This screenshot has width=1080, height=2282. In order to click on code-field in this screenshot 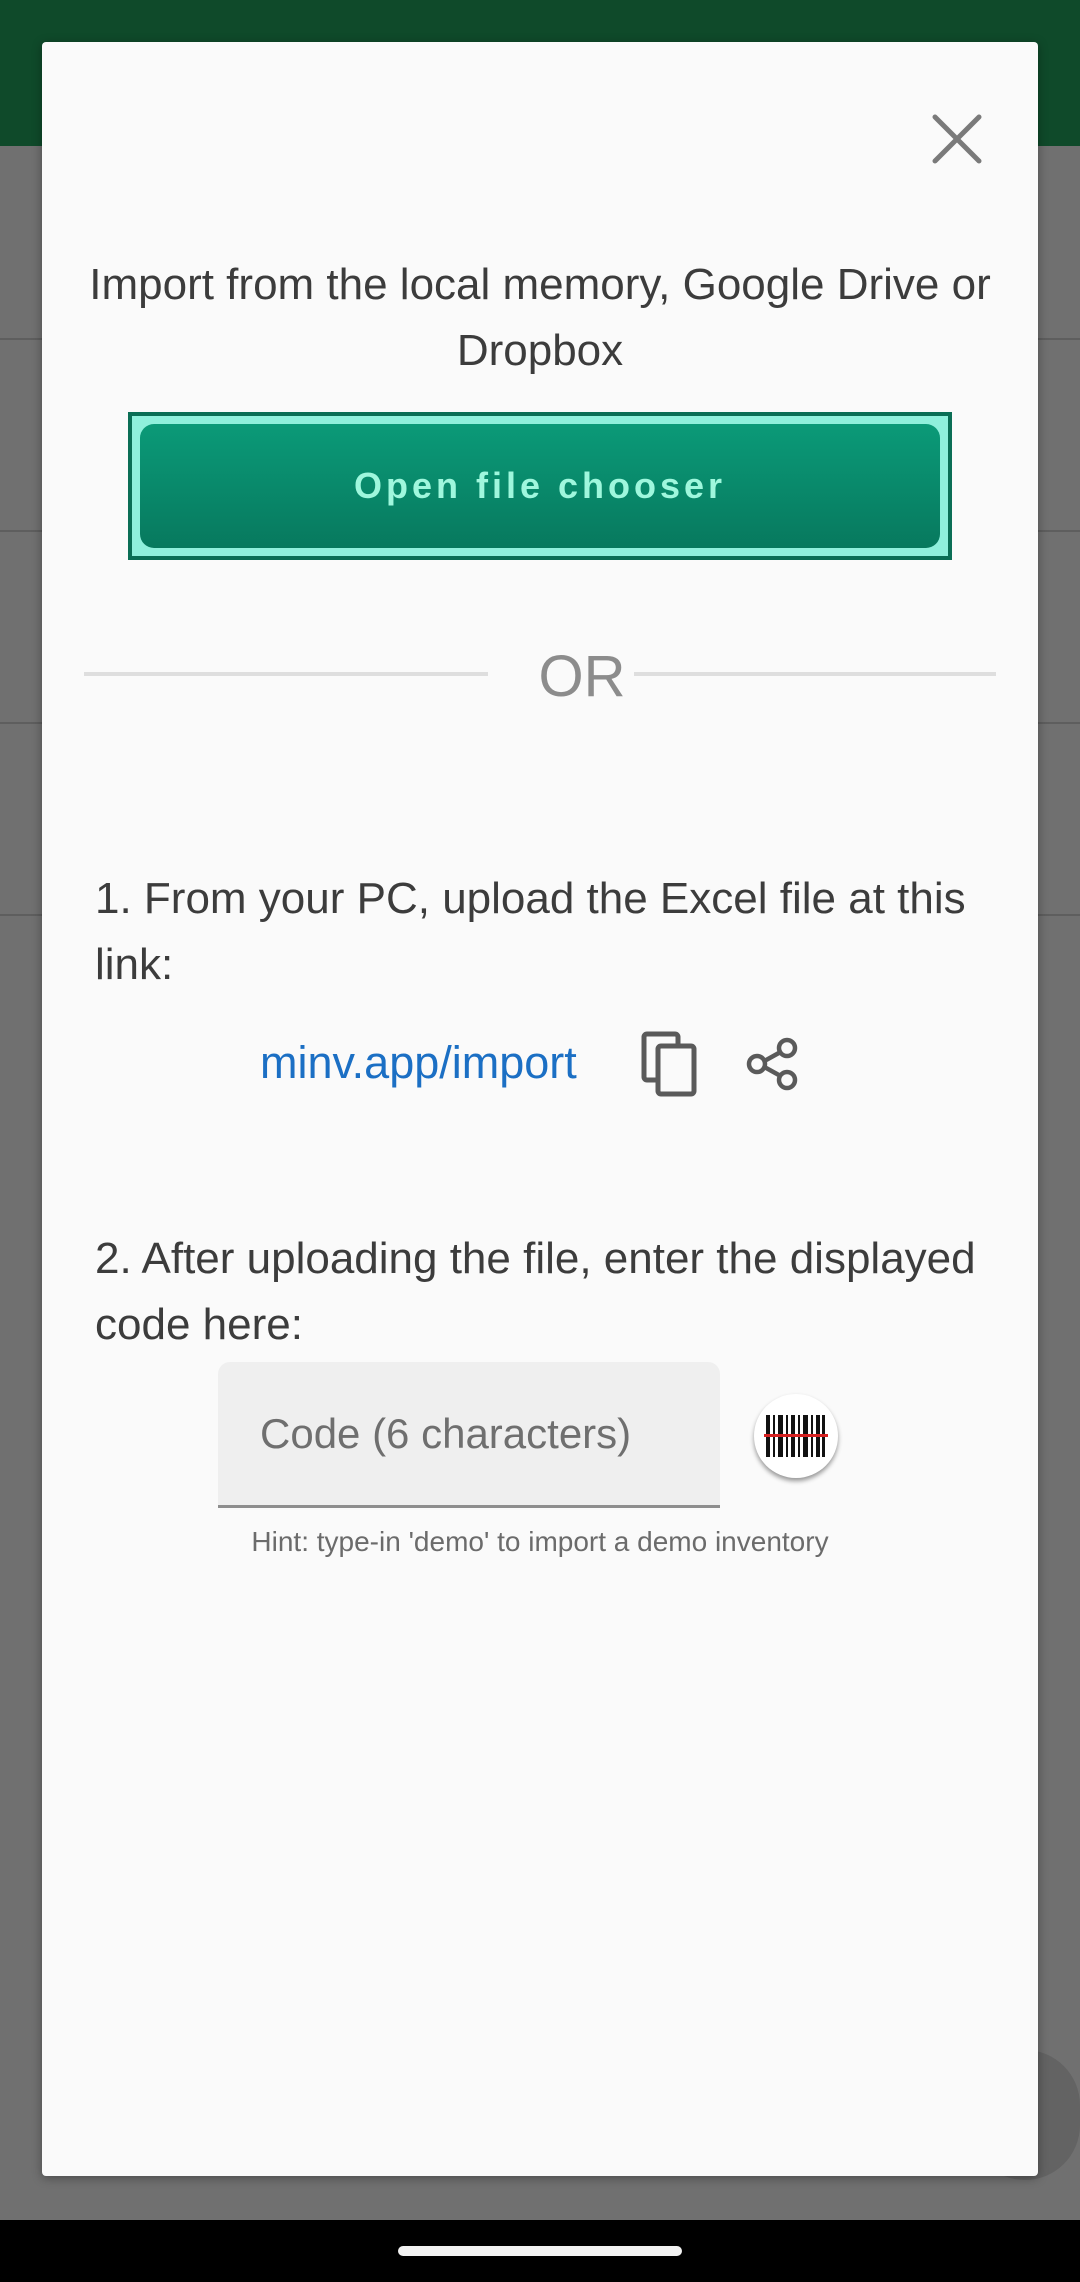, I will do `click(469, 1435)`.